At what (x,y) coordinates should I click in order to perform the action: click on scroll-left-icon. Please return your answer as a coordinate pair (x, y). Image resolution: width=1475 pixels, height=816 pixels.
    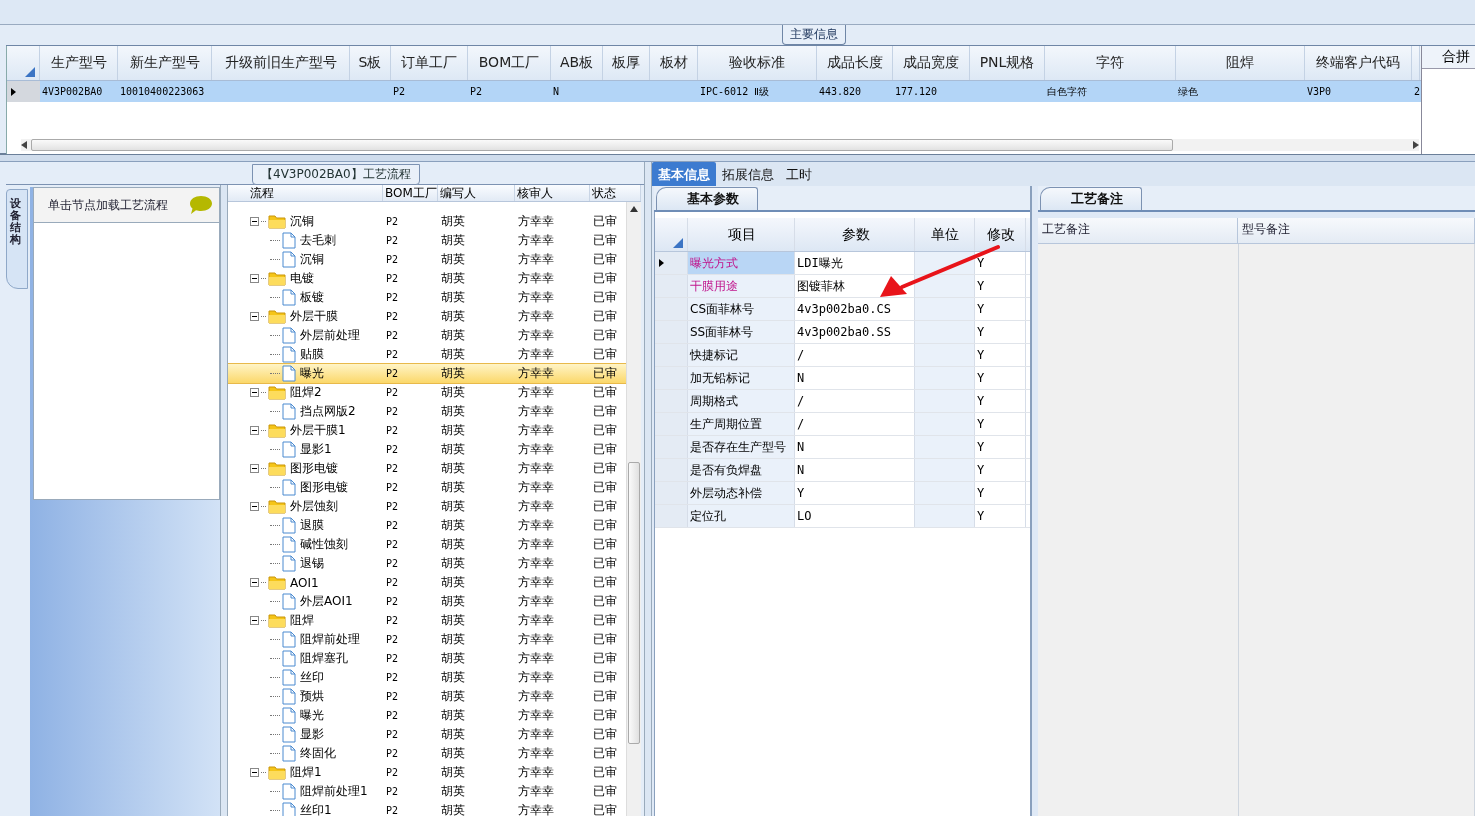
    Looking at the image, I should click on (24, 145).